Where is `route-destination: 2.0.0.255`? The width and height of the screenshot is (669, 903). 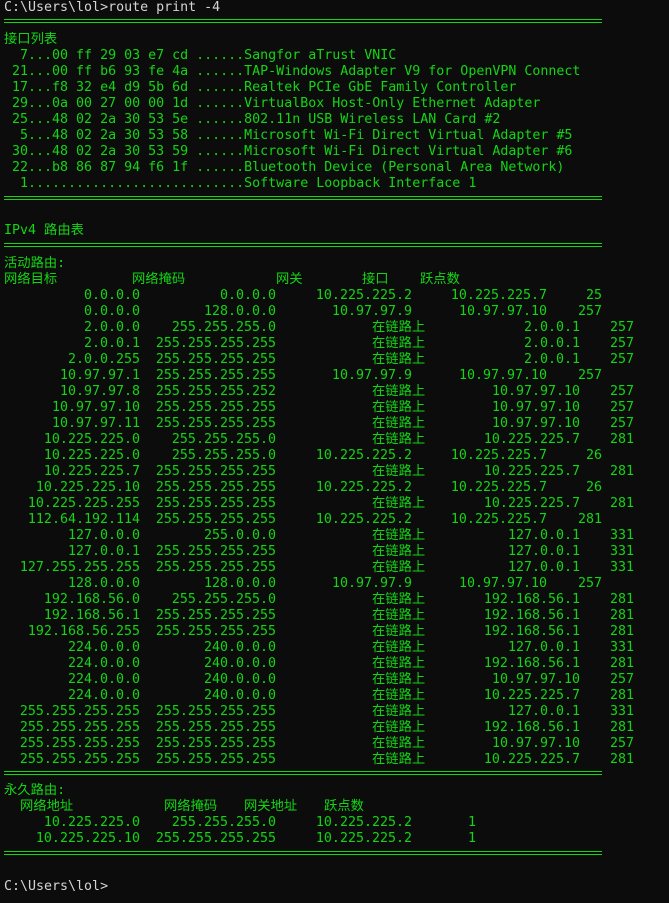 route-destination: 2.0.0.255 is located at coordinates (103, 359).